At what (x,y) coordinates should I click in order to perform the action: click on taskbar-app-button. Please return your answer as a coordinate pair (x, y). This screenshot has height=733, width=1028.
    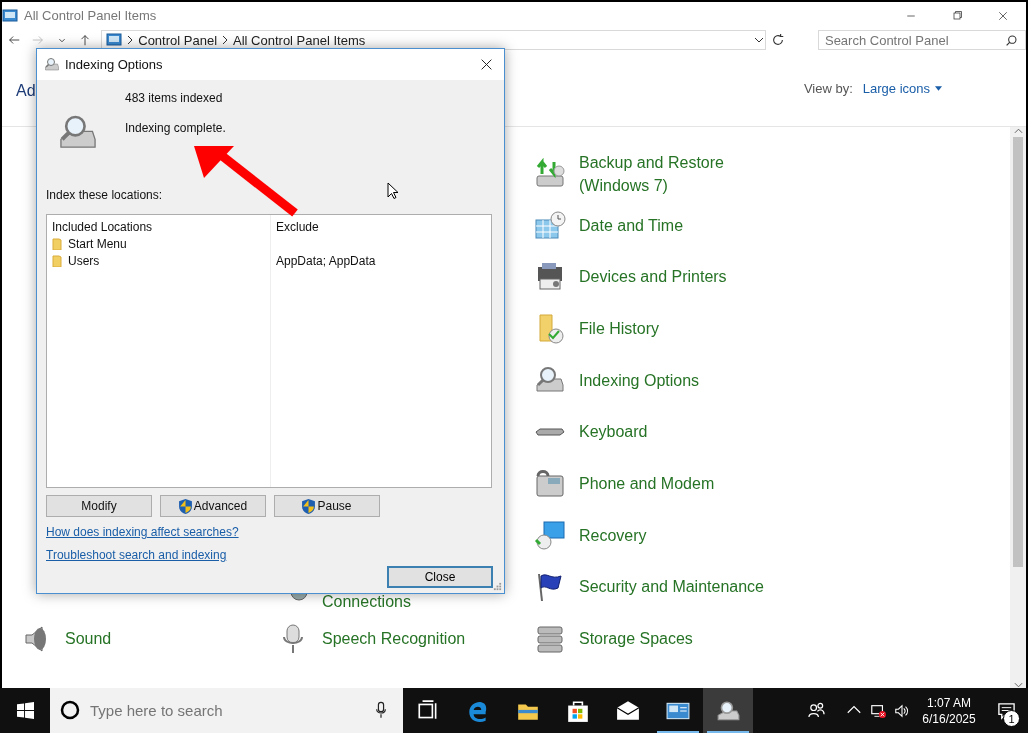
    Looking at the image, I should click on (728, 710).